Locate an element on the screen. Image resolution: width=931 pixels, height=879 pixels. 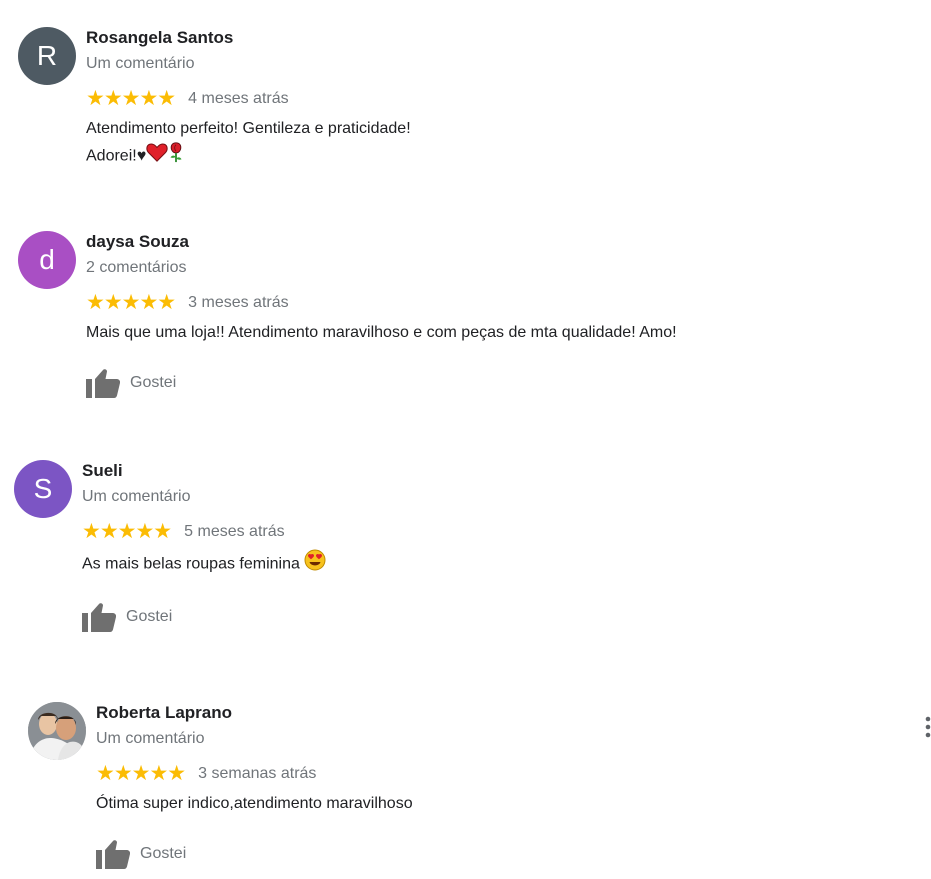
reviewer-name: Roberta Laprano is located at coordinates (476, 713).